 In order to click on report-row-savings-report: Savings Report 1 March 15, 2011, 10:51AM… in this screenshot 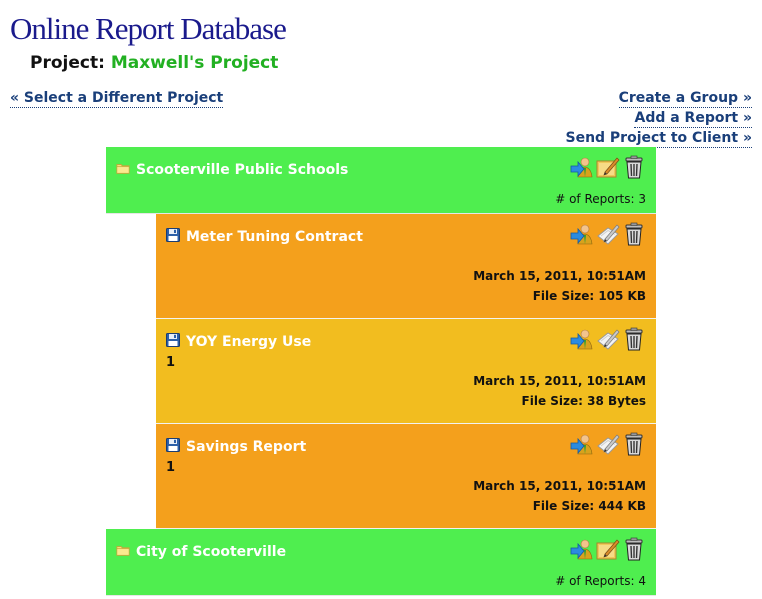, I will do `click(406, 476)`.